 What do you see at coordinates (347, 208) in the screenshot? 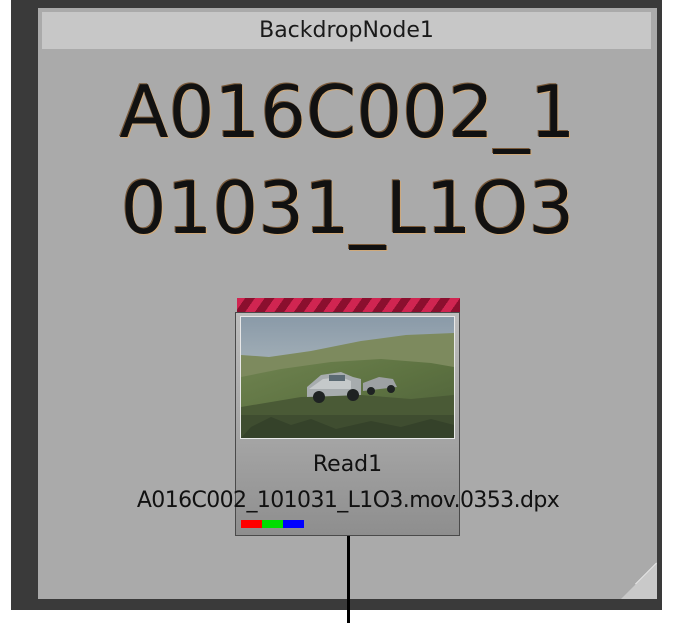
I see `backdrop-label-line-2: 01031_L1O3` at bounding box center [347, 208].